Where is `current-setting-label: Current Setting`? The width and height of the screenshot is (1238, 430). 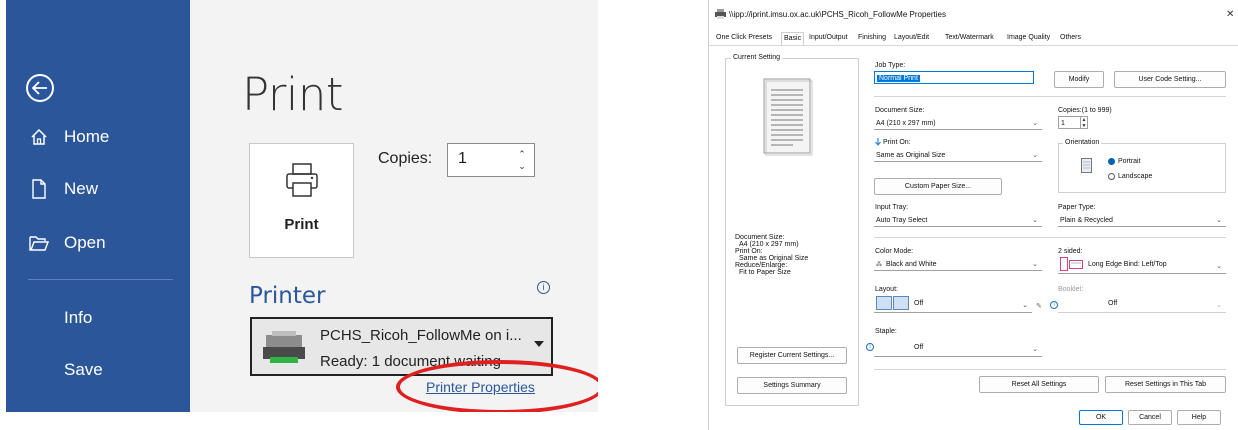 current-setting-label: Current Setting is located at coordinates (757, 57).